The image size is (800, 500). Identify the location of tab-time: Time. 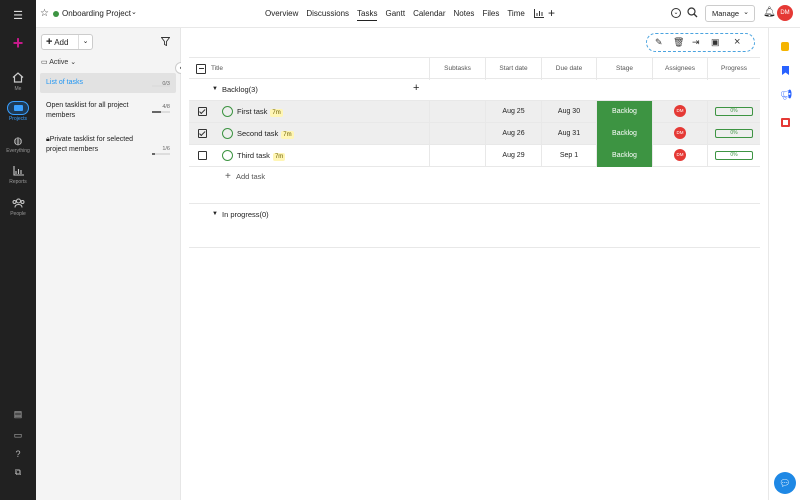
(515, 13).